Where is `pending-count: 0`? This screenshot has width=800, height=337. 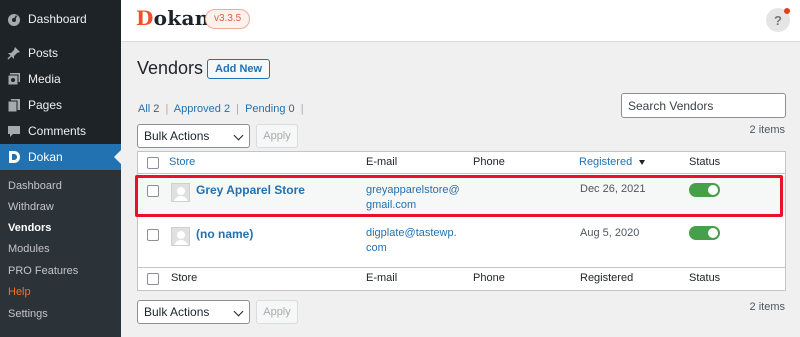 pending-count: 0 is located at coordinates (291, 109).